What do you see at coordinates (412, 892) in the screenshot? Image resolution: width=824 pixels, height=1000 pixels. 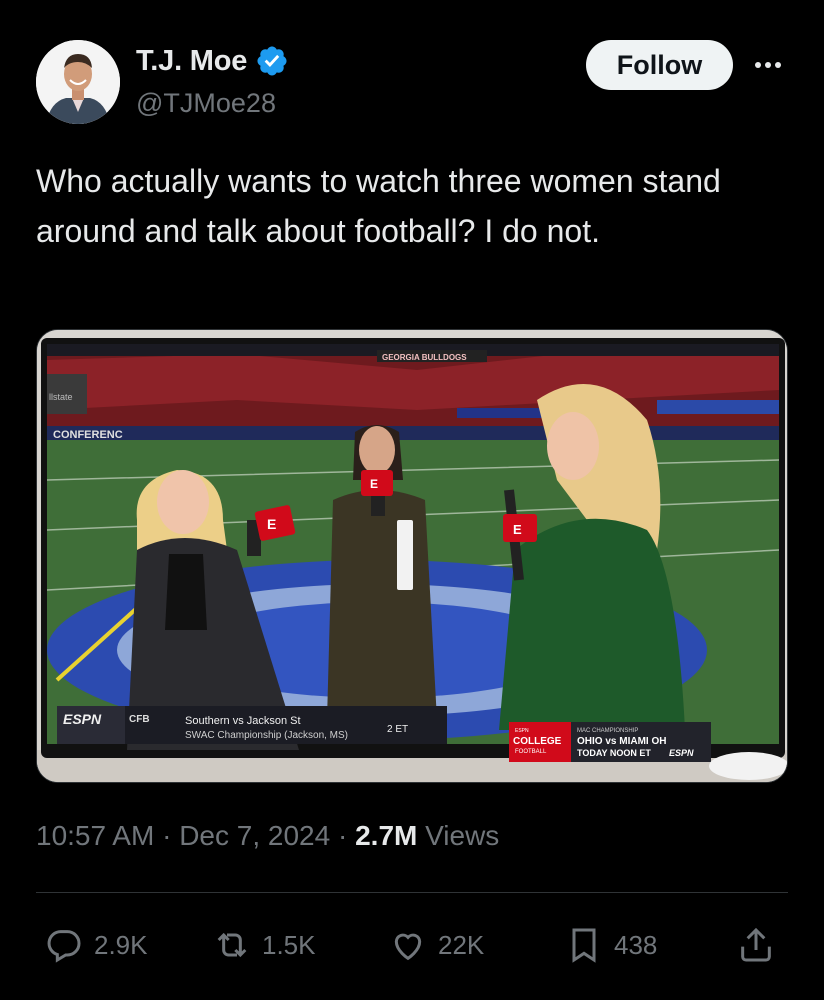 I see `divider` at bounding box center [412, 892].